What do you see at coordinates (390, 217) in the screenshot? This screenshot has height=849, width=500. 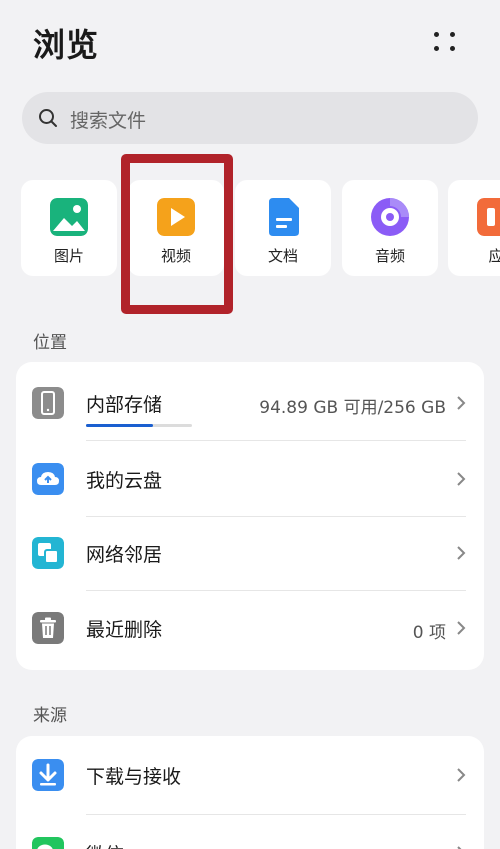 I see `audio-icon` at bounding box center [390, 217].